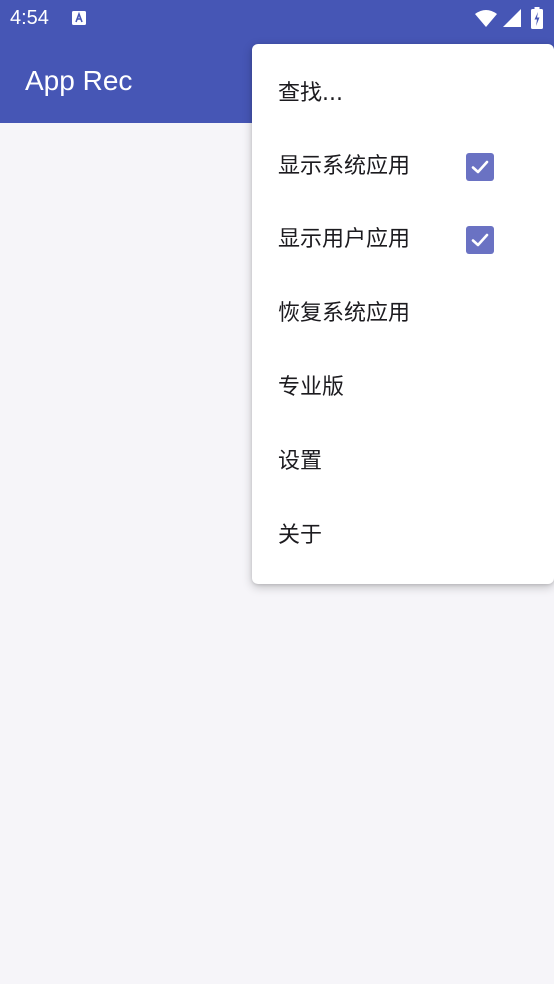  Describe the element at coordinates (79, 18) in the screenshot. I see `text-a-icon` at that location.